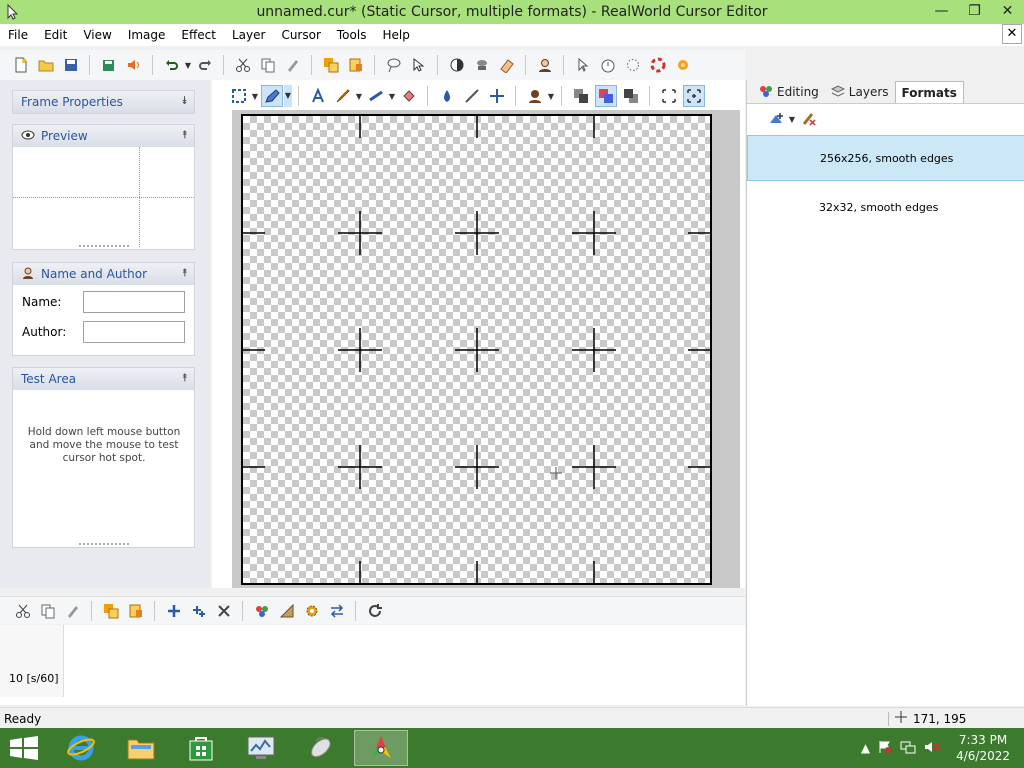 The height and width of the screenshot is (768, 1024). What do you see at coordinates (658, 65) in the screenshot?
I see `lifebuoy-icon` at bounding box center [658, 65].